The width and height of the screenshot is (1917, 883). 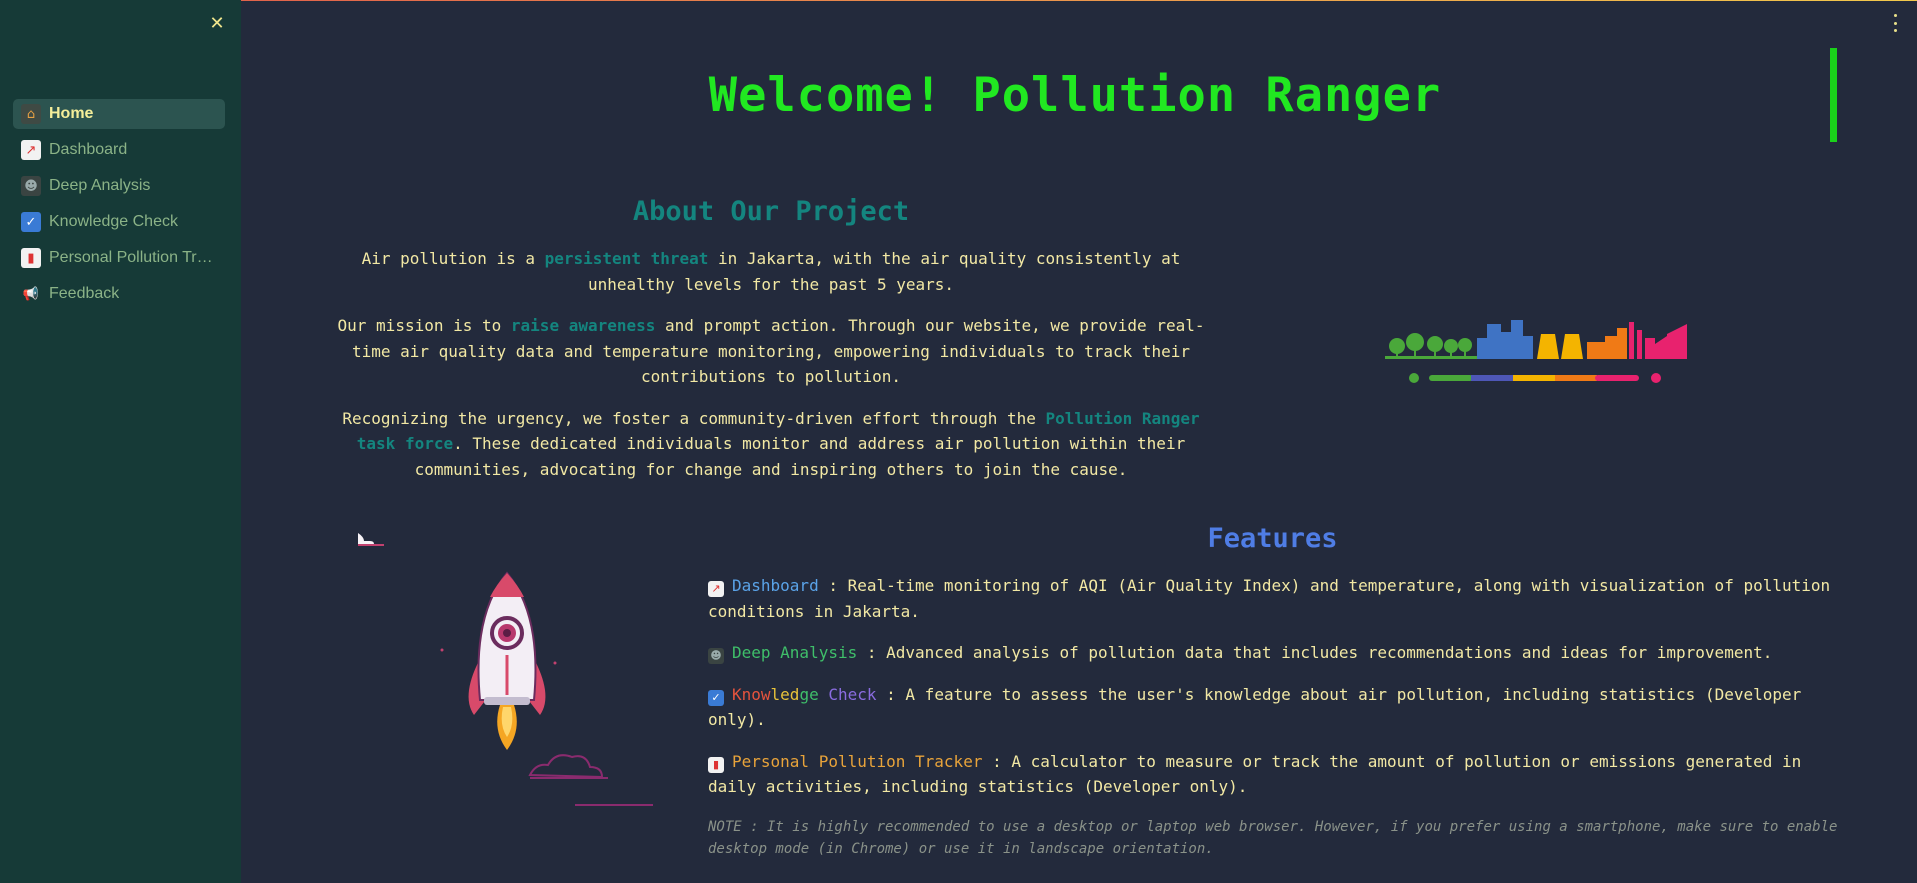 I want to click on top-accent-line, so click(x=958, y=0).